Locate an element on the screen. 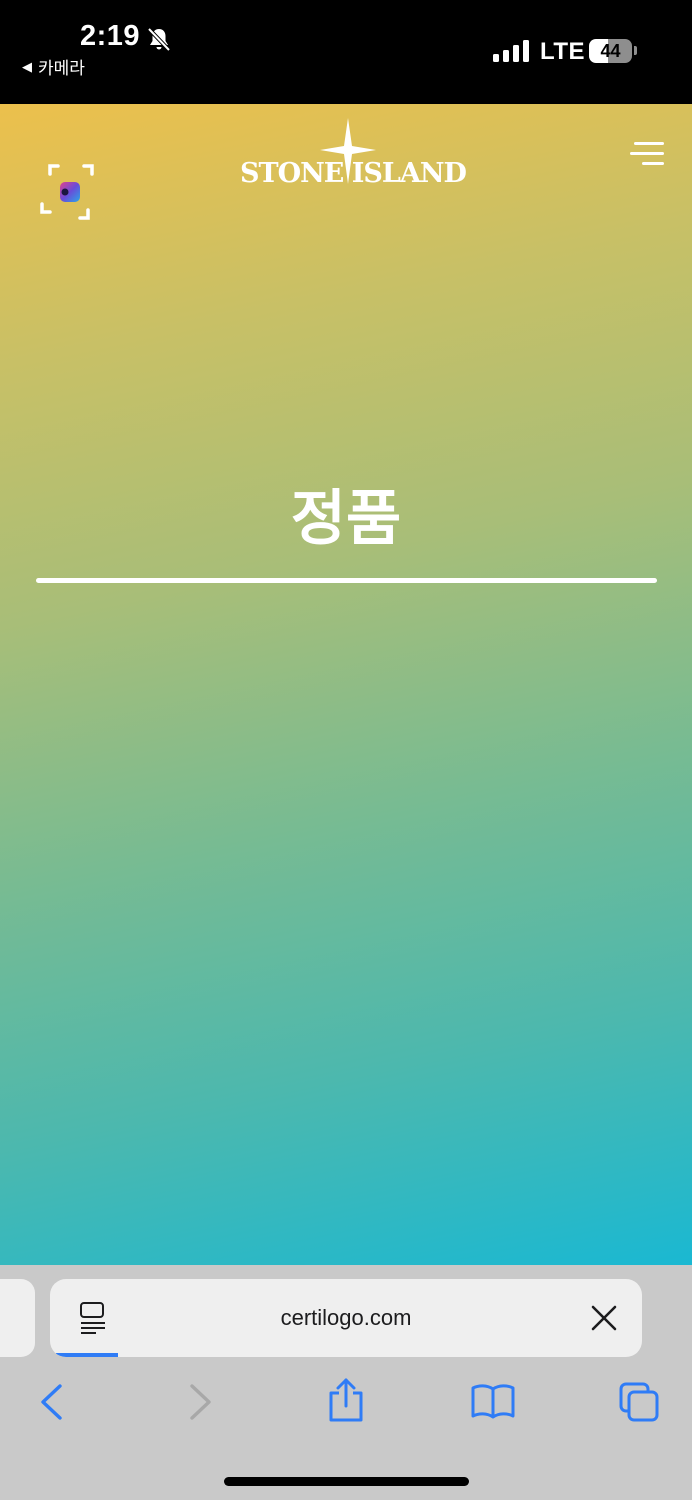 This screenshot has width=692, height=1500. home-indicator is located at coordinates (346, 1481).